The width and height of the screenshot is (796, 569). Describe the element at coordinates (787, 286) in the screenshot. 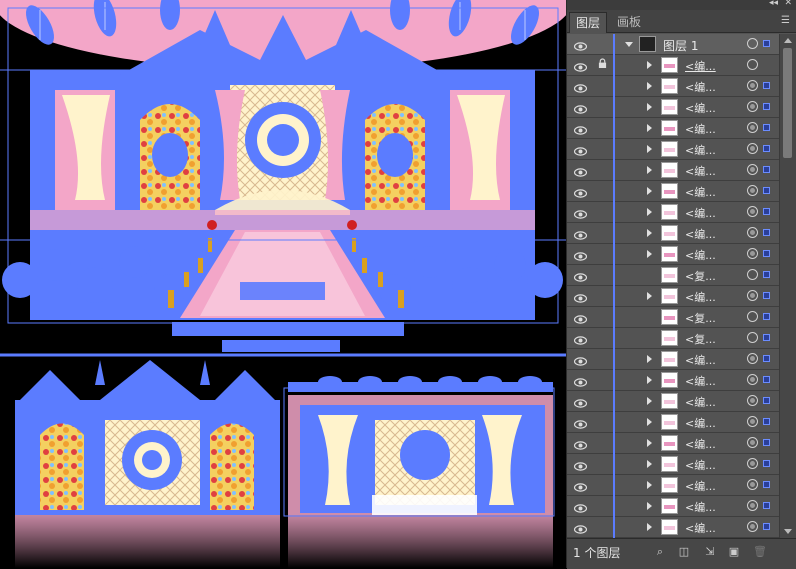

I see `layers-scrollbar` at that location.